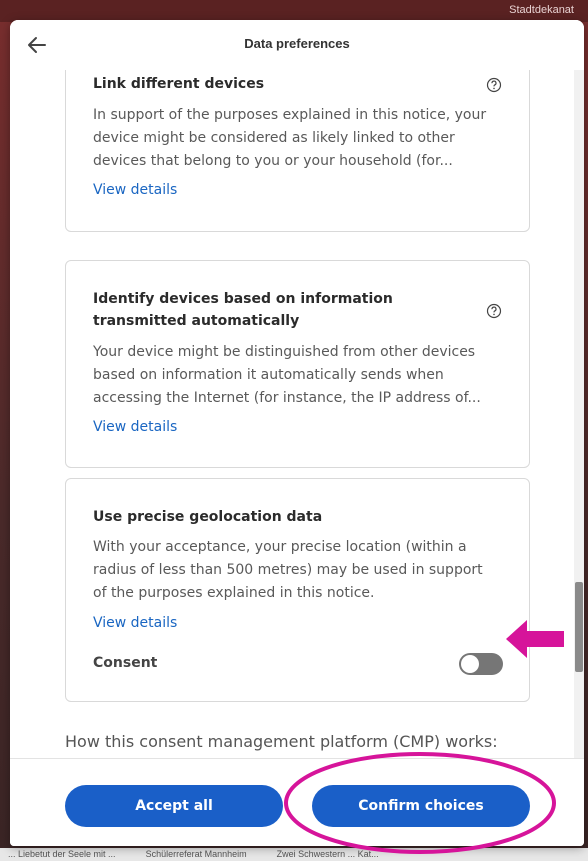 The width and height of the screenshot is (588, 861). What do you see at coordinates (196, 321) in the screenshot?
I see `card-title-line: transmitted automatically` at bounding box center [196, 321].